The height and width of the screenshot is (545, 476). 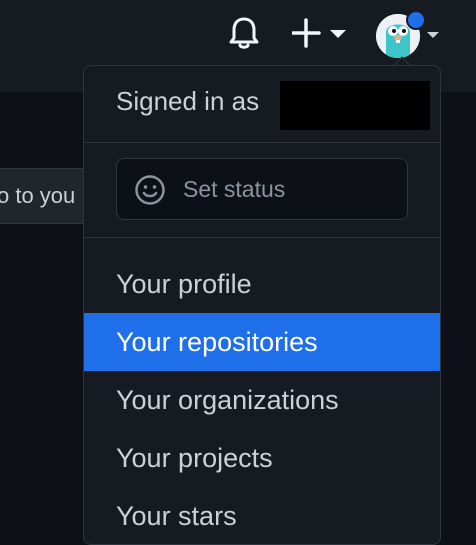 What do you see at coordinates (320, 33) in the screenshot?
I see `plus-icon` at bounding box center [320, 33].